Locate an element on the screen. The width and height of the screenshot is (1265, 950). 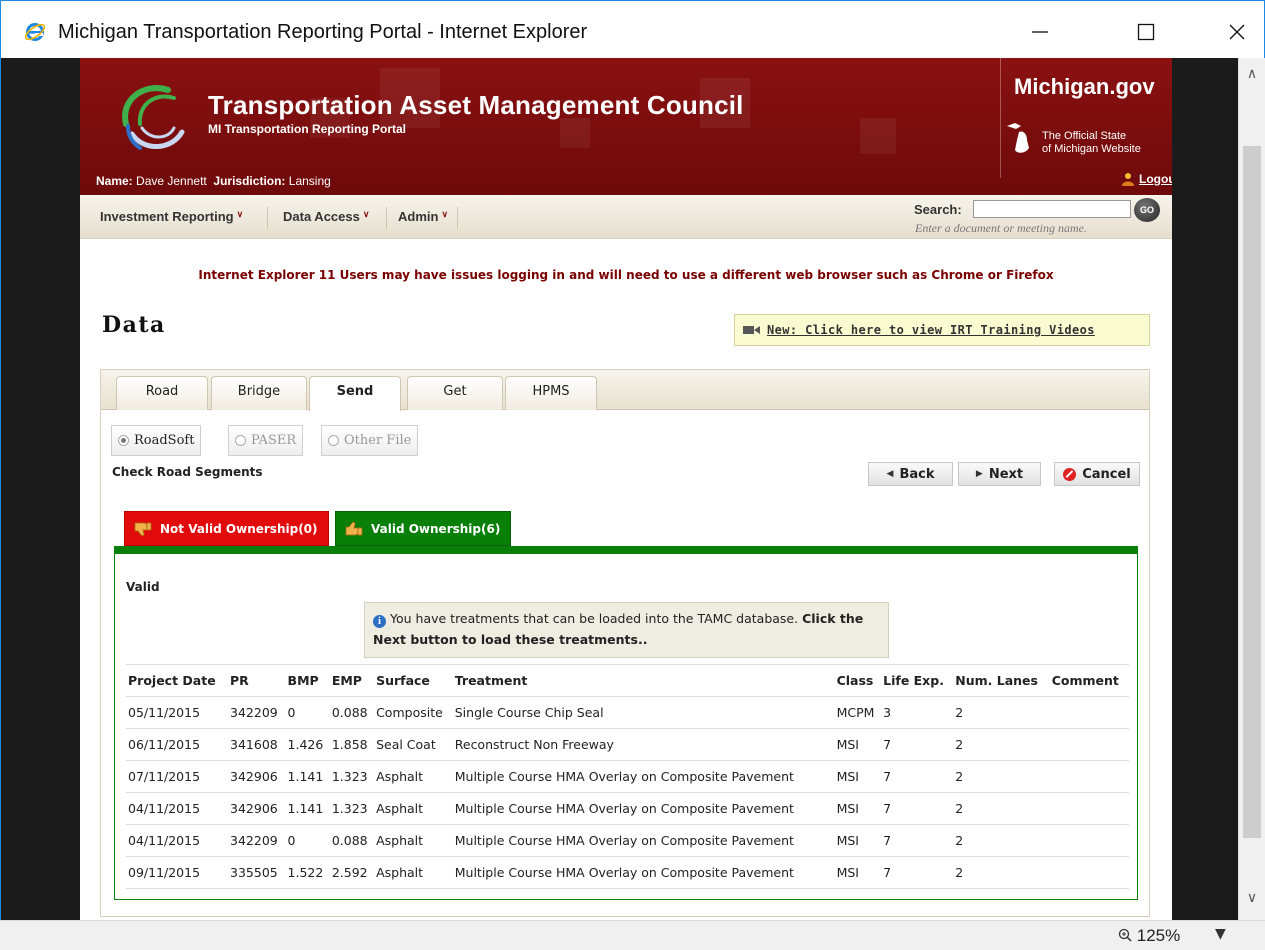
nav-data-access: Data Access ∨ is located at coordinates (326, 216).